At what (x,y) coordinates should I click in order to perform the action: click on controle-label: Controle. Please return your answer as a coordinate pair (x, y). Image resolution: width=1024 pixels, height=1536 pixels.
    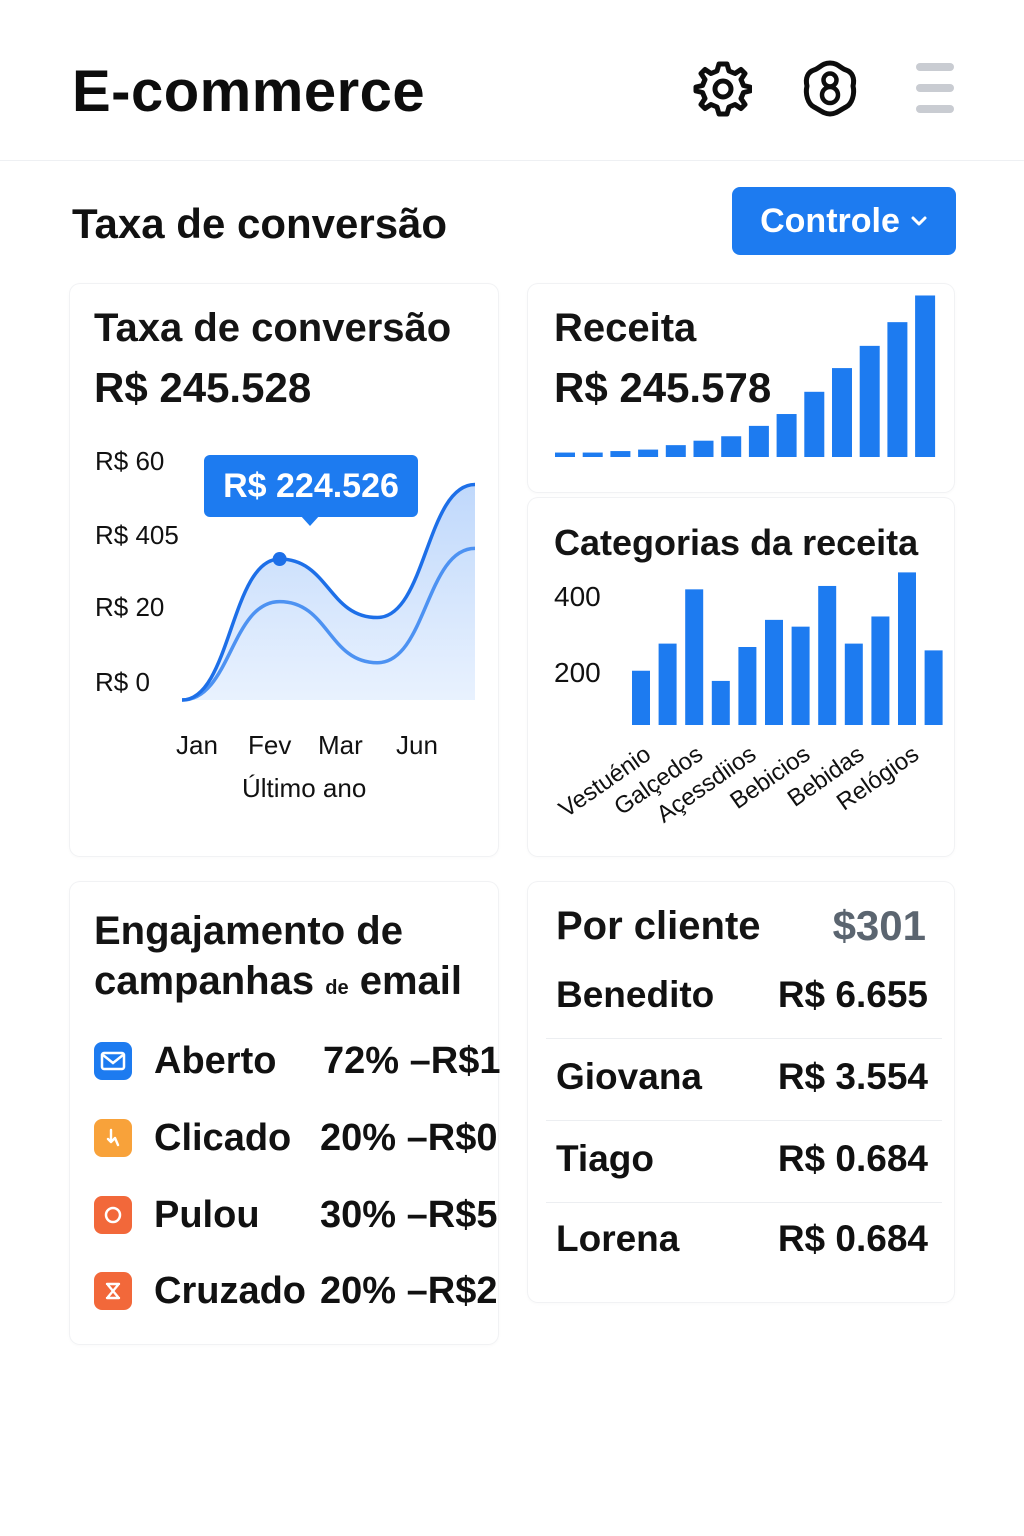
    Looking at the image, I should click on (830, 220).